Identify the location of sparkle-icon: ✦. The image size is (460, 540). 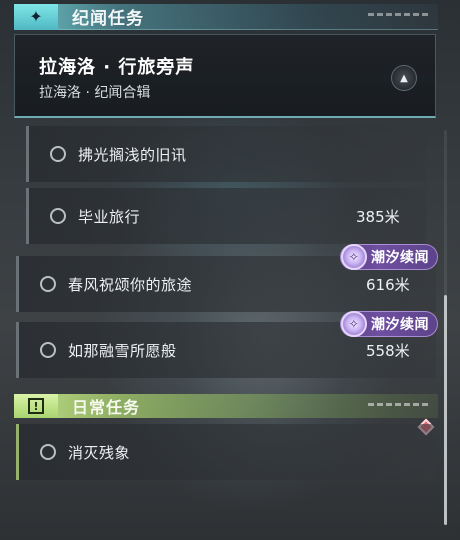
(36, 16).